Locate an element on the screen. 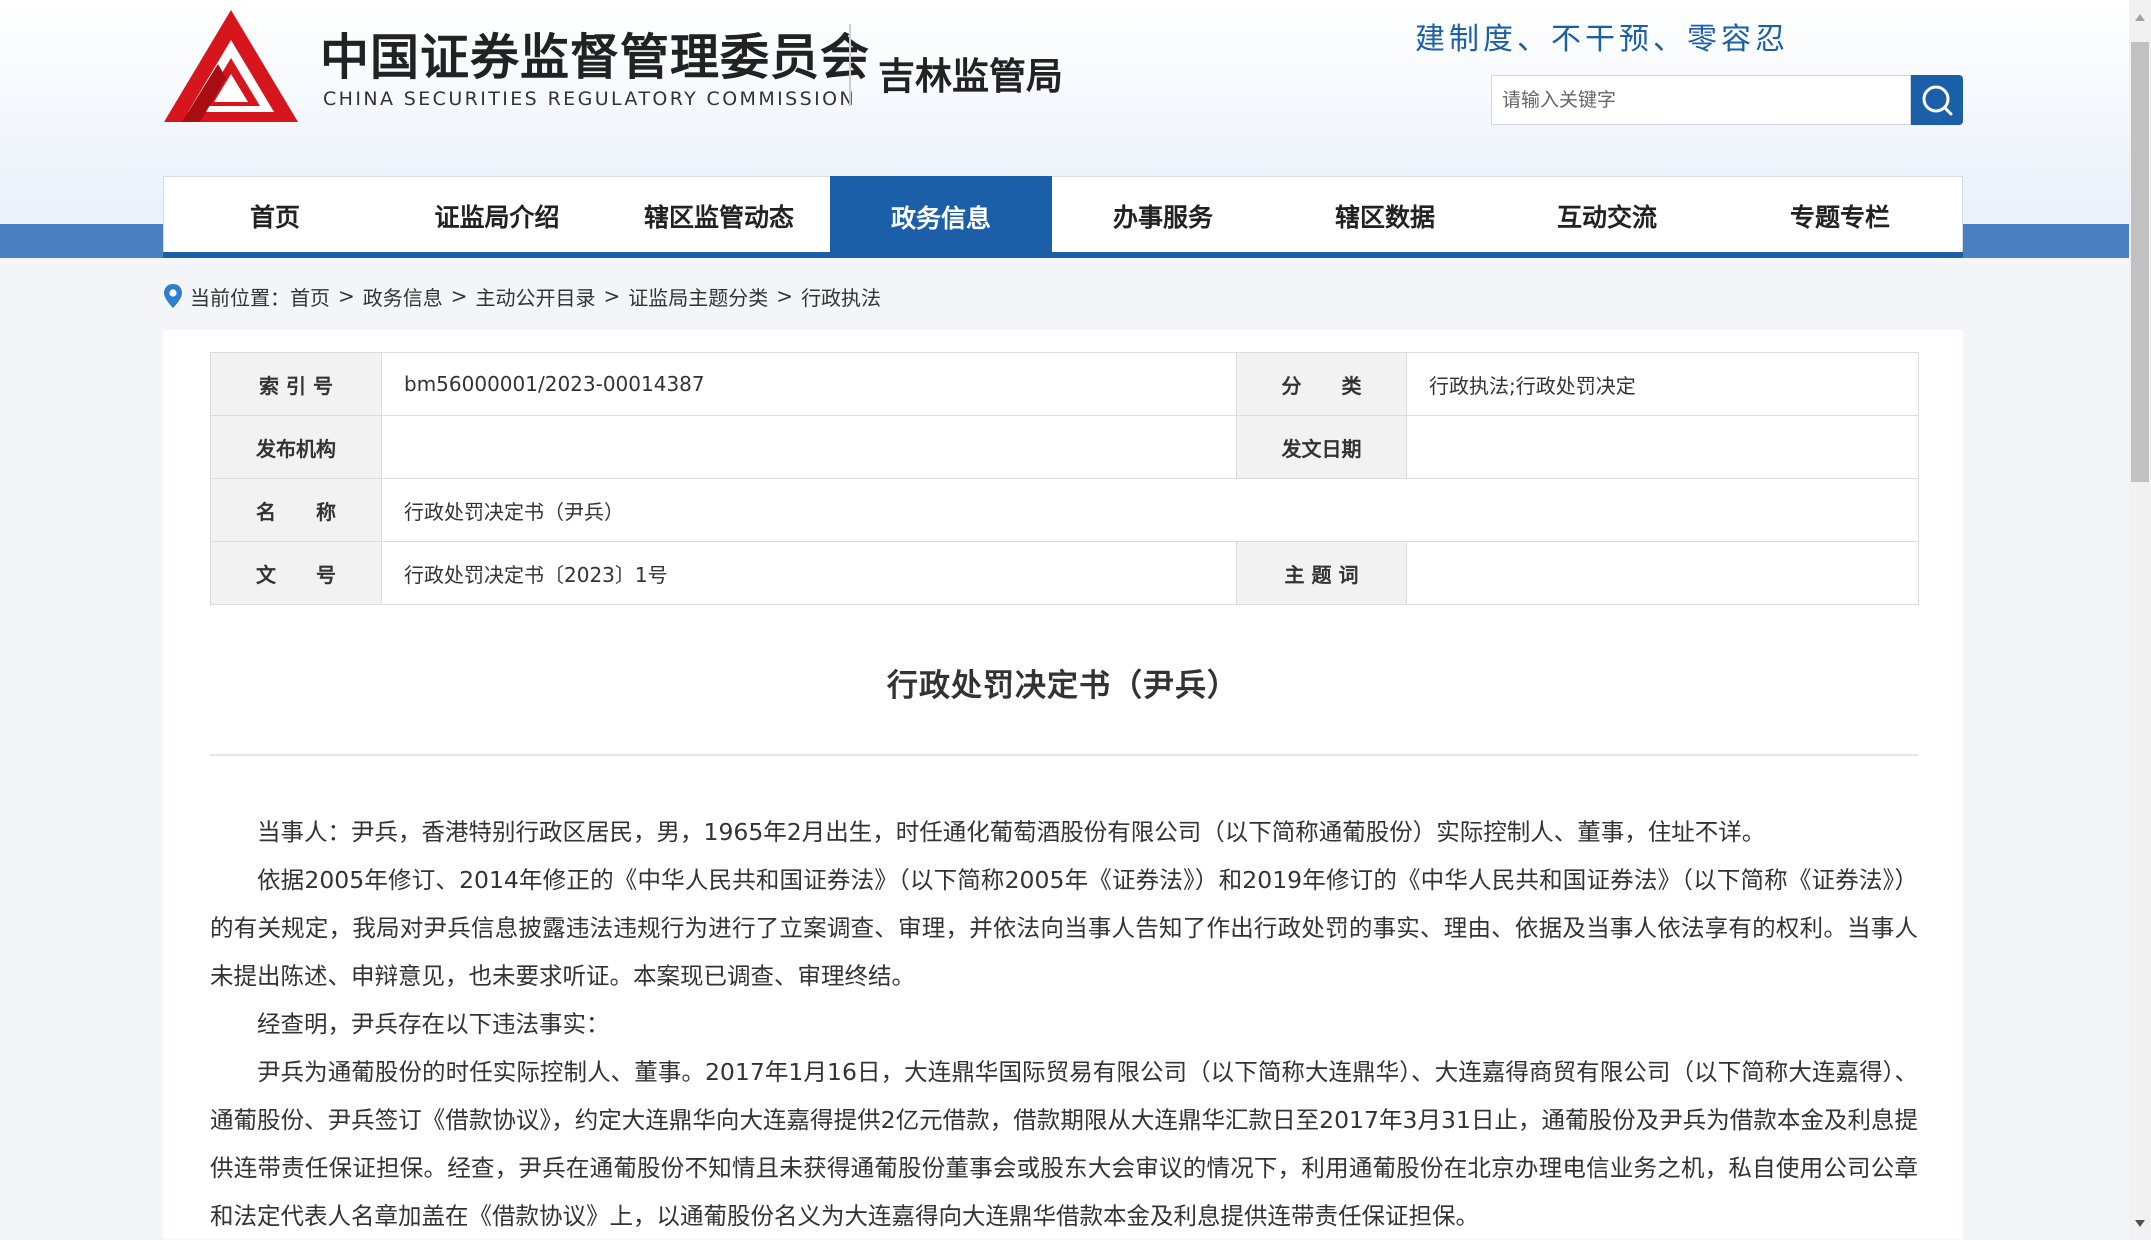  scroll-down-arrow-icon is located at coordinates (2140, 1223).